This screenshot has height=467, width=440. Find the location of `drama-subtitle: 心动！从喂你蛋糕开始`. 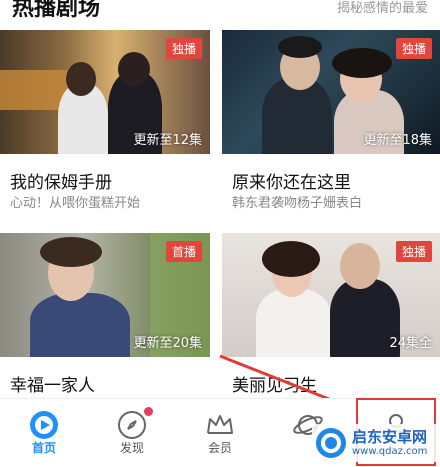

drama-subtitle: 心动！从喂你蛋糕开始 is located at coordinates (75, 203).